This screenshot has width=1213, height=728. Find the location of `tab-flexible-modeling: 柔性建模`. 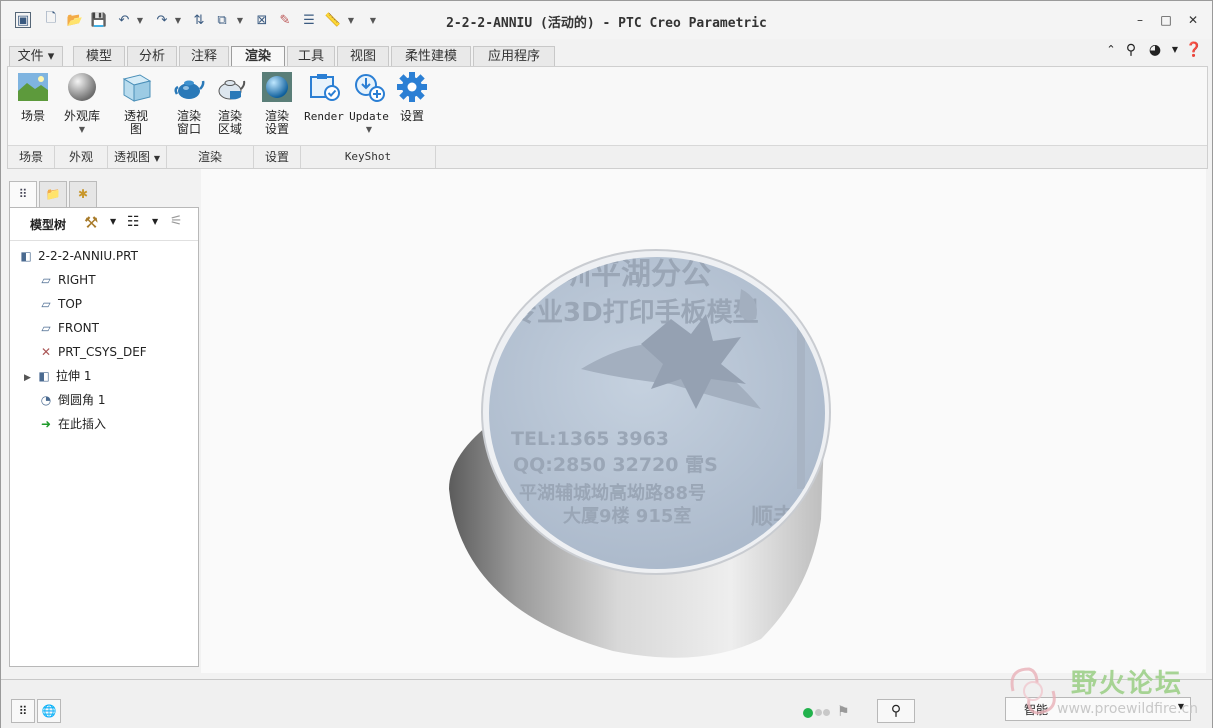

tab-flexible-modeling: 柔性建模 is located at coordinates (431, 56).